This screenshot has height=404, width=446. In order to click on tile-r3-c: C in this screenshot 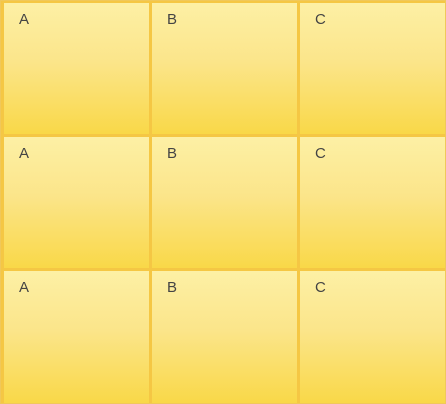, I will do `click(372, 337)`.